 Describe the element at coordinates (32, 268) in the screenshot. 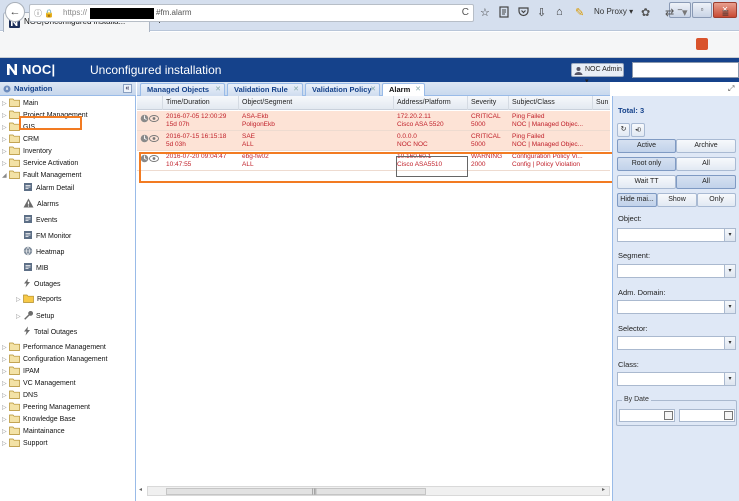

I see `sidebar-item-mib: MIB` at that location.